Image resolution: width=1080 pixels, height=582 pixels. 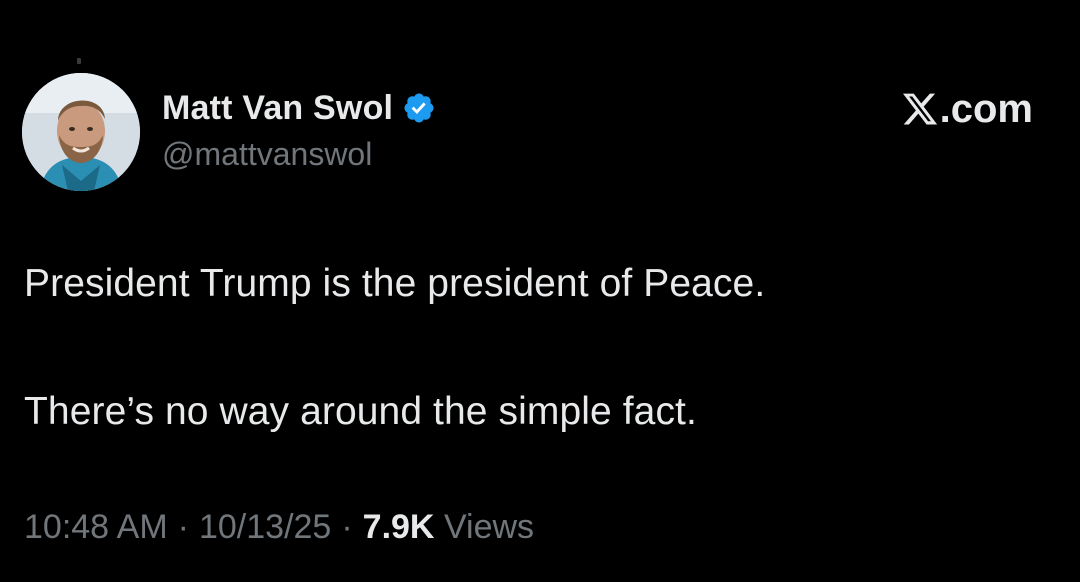 I want to click on x-com-watermark: .com, so click(x=967, y=109).